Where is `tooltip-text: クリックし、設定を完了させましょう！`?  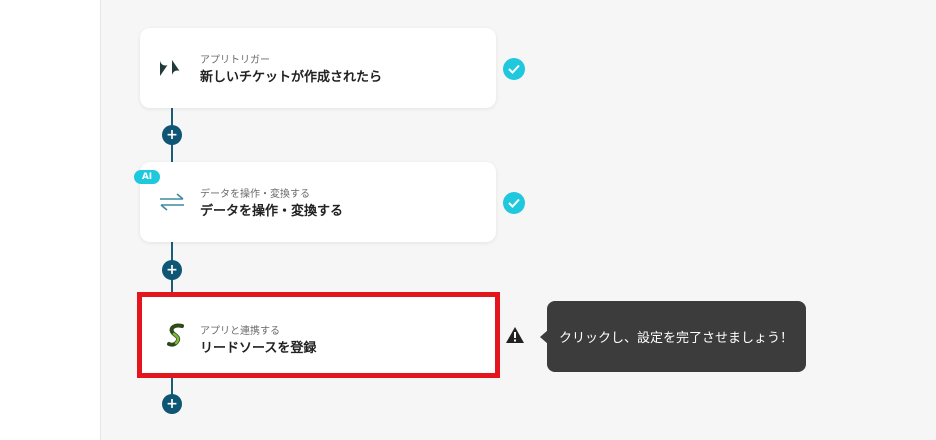
tooltip-text: クリックし、設定を完了させましょう！ is located at coordinates (676, 338).